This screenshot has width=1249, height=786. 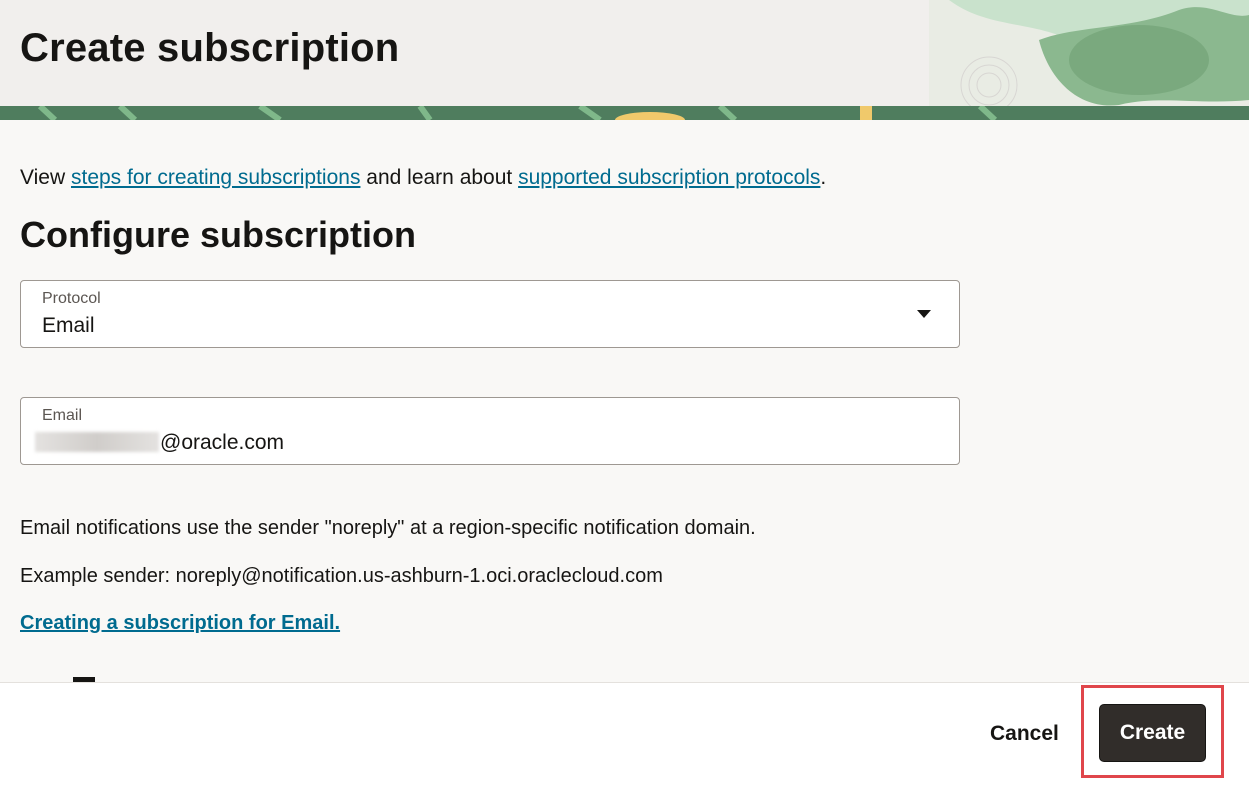 What do you see at coordinates (45, 177) in the screenshot?
I see `intro-prefix: View` at bounding box center [45, 177].